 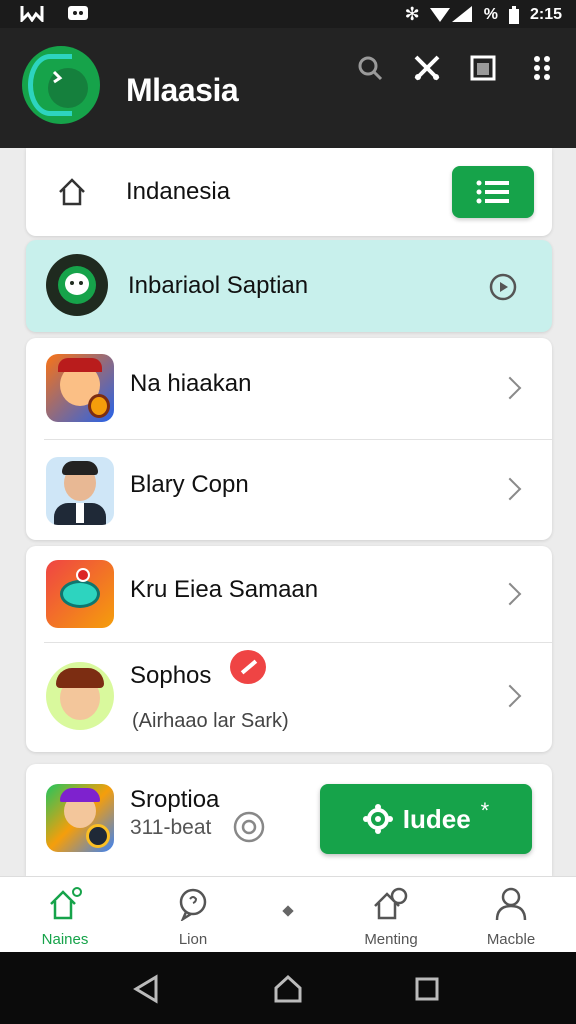 I want to click on battery-icon, so click(x=513, y=14).